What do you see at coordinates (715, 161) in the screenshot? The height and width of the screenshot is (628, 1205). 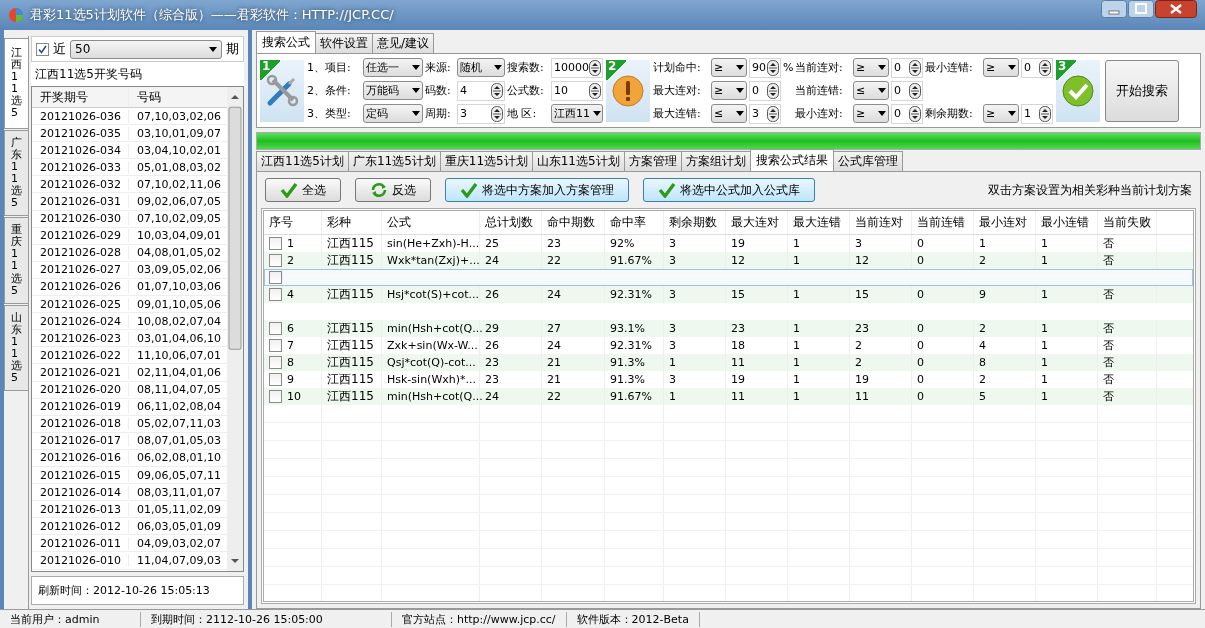 I see `tab: 方案组计划` at bounding box center [715, 161].